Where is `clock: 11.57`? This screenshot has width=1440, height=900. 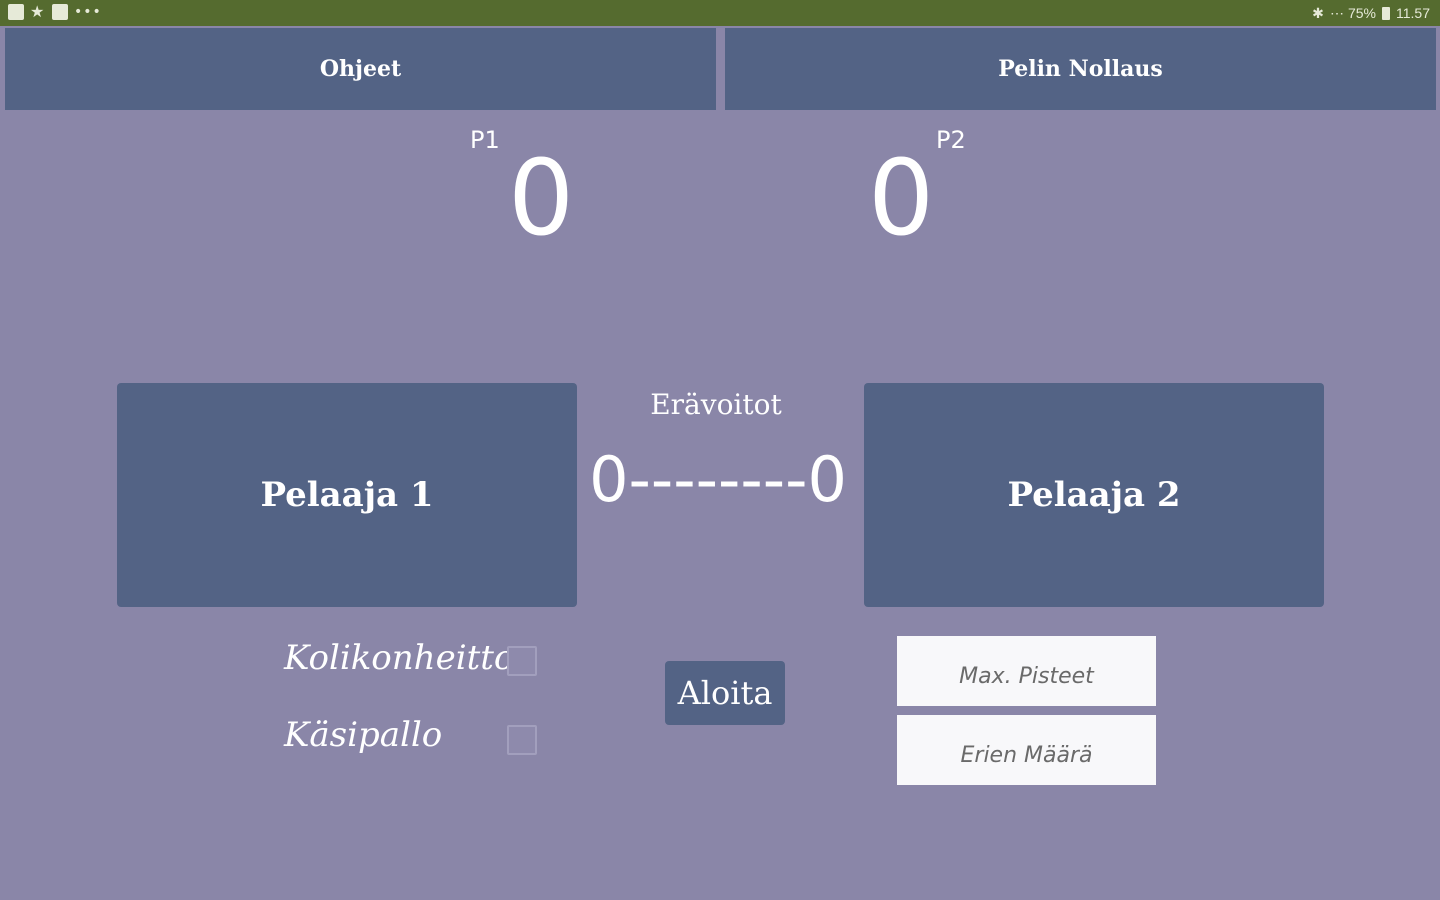 clock: 11.57 is located at coordinates (1413, 13).